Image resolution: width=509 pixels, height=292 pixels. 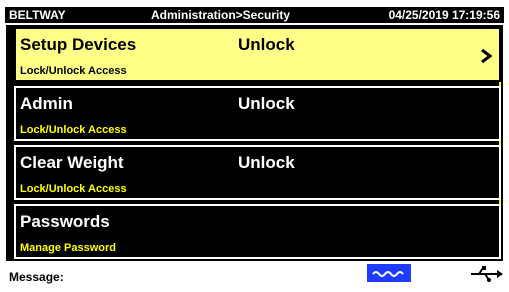 I want to click on brand-label: BELTWAY, so click(x=37, y=15).